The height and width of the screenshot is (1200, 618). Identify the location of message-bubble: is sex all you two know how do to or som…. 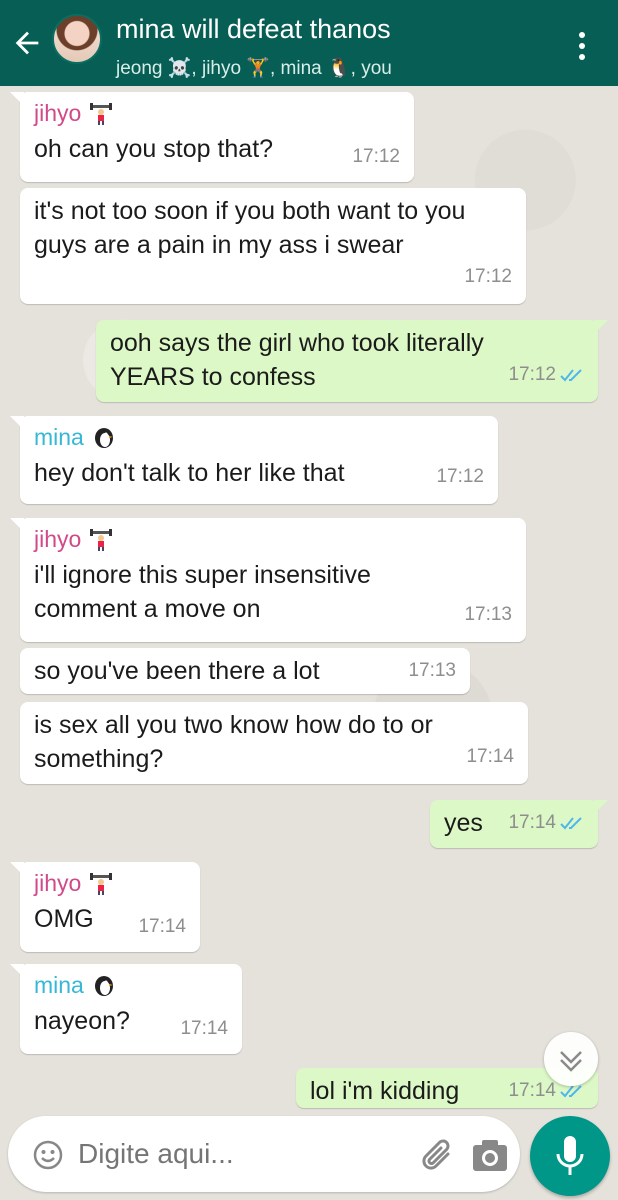
(274, 743).